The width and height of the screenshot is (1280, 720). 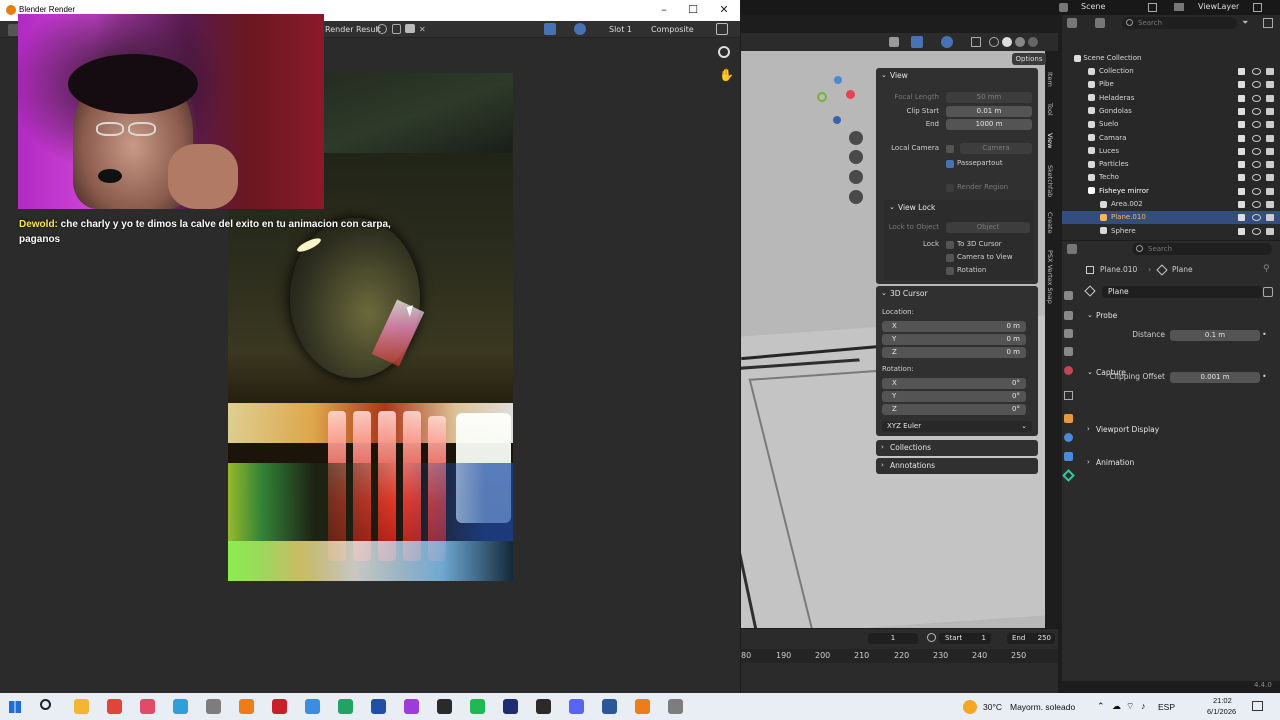 I want to click on probe-panel-header: ⌄ Probe, so click(x=1177, y=315).